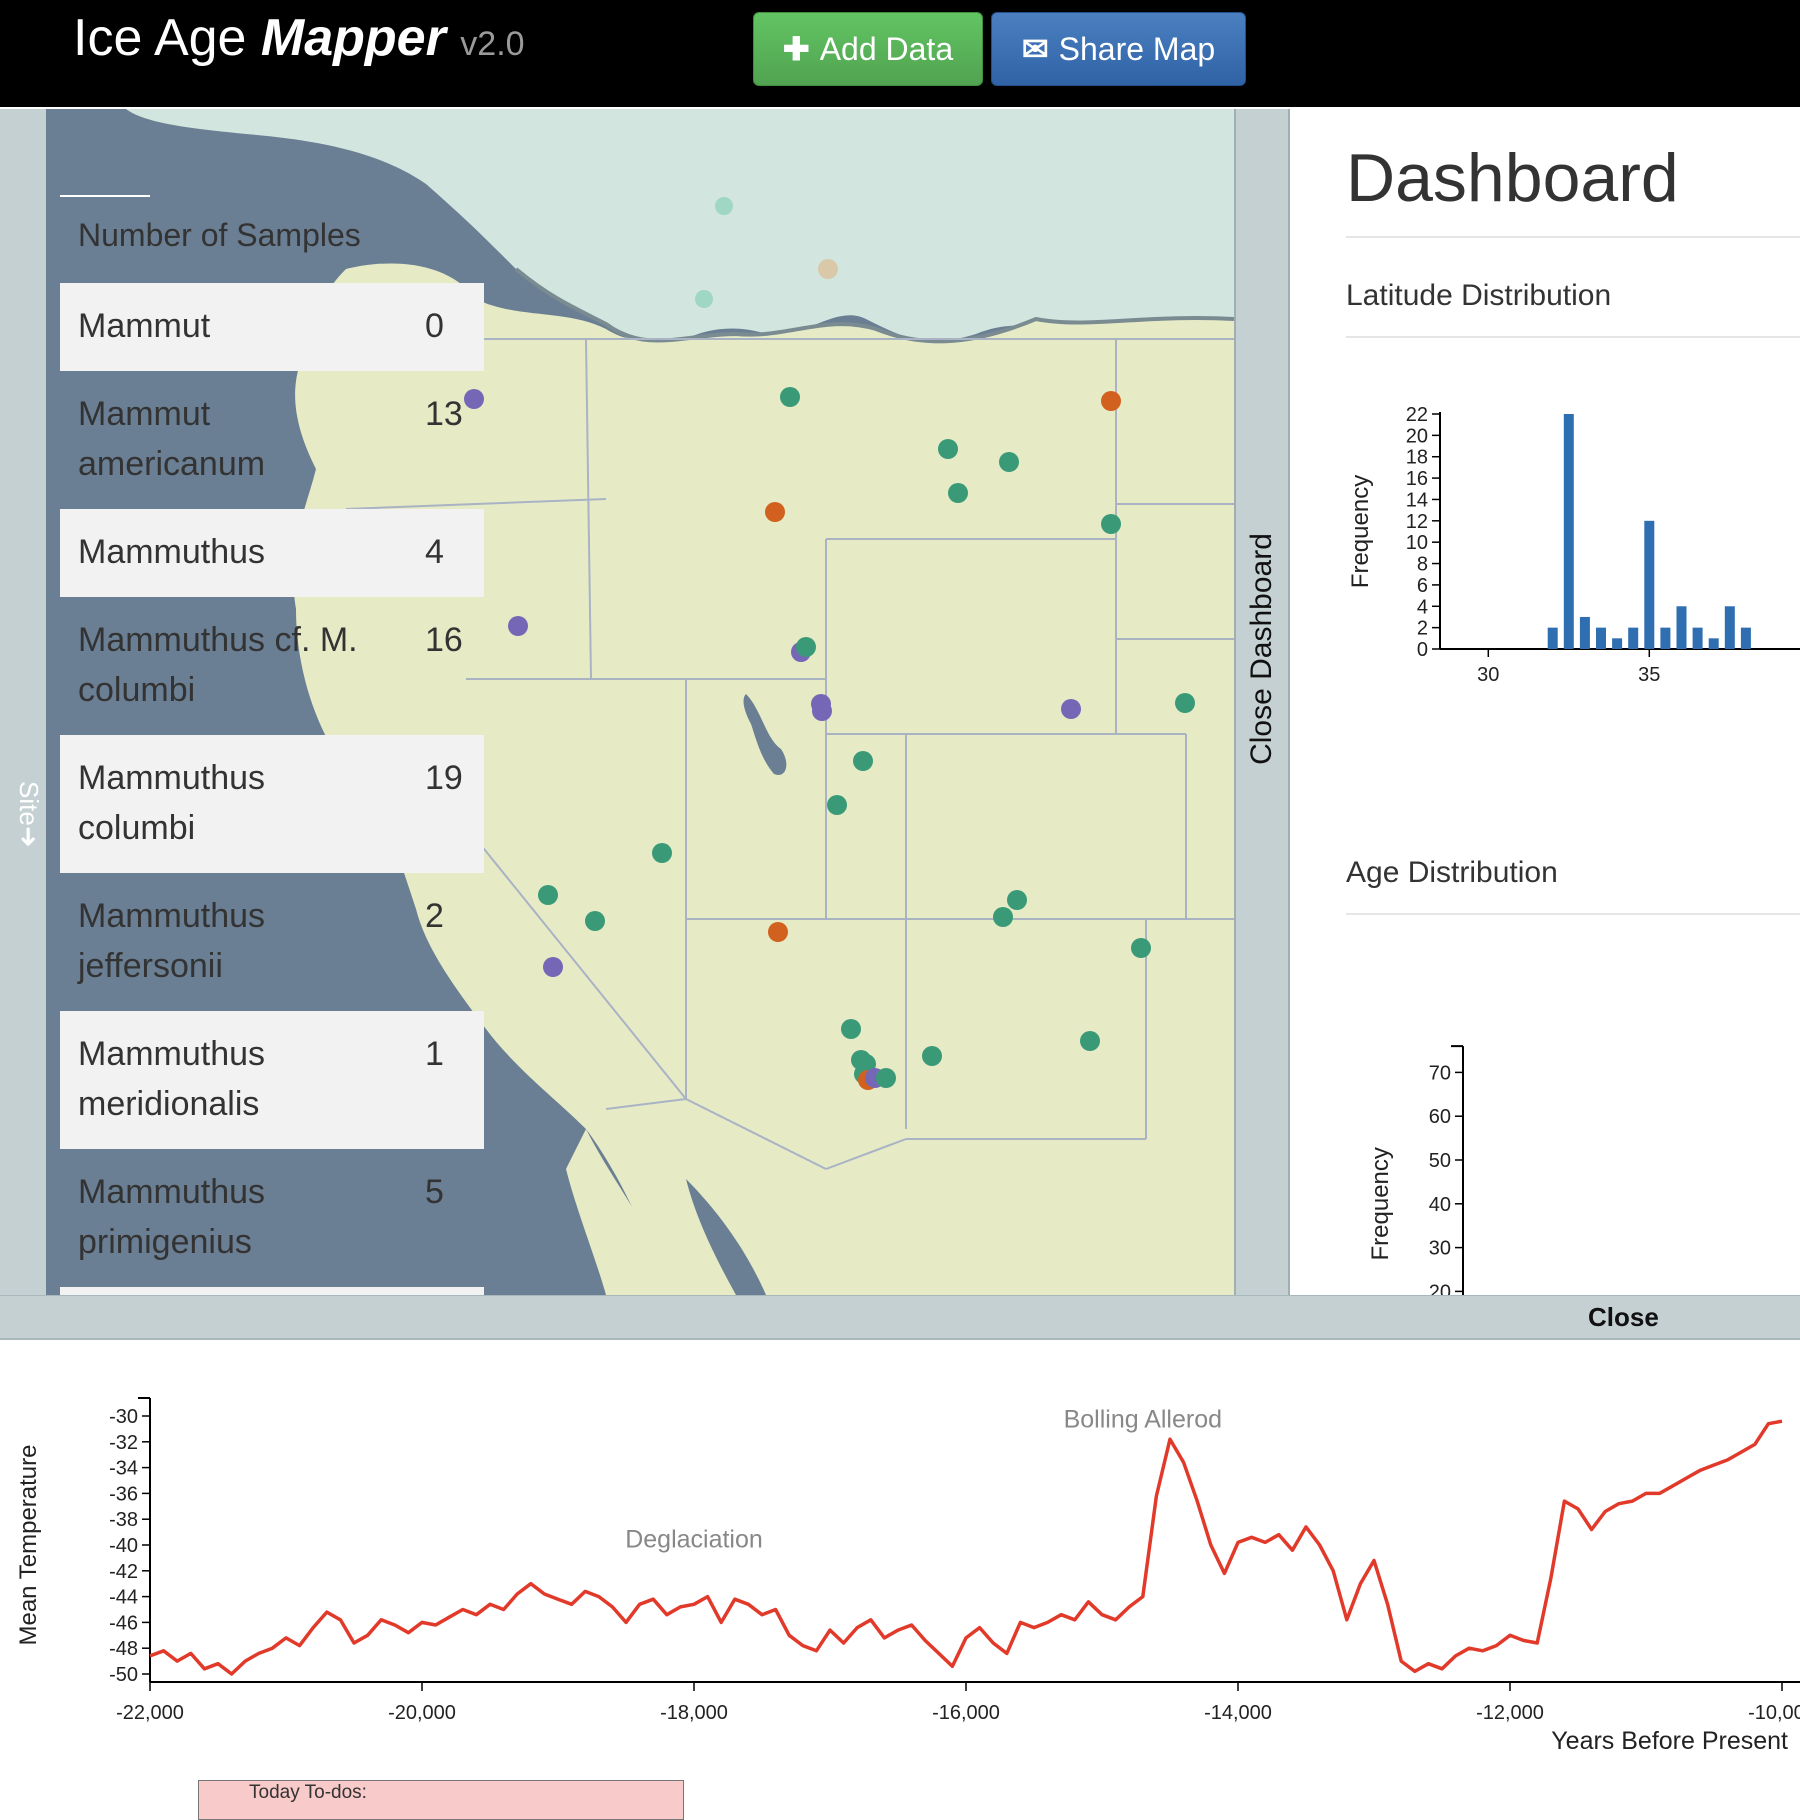 The height and width of the screenshot is (1820, 1800). I want to click on legend-item-name: Mammuthus meridionalis, so click(172, 1079).